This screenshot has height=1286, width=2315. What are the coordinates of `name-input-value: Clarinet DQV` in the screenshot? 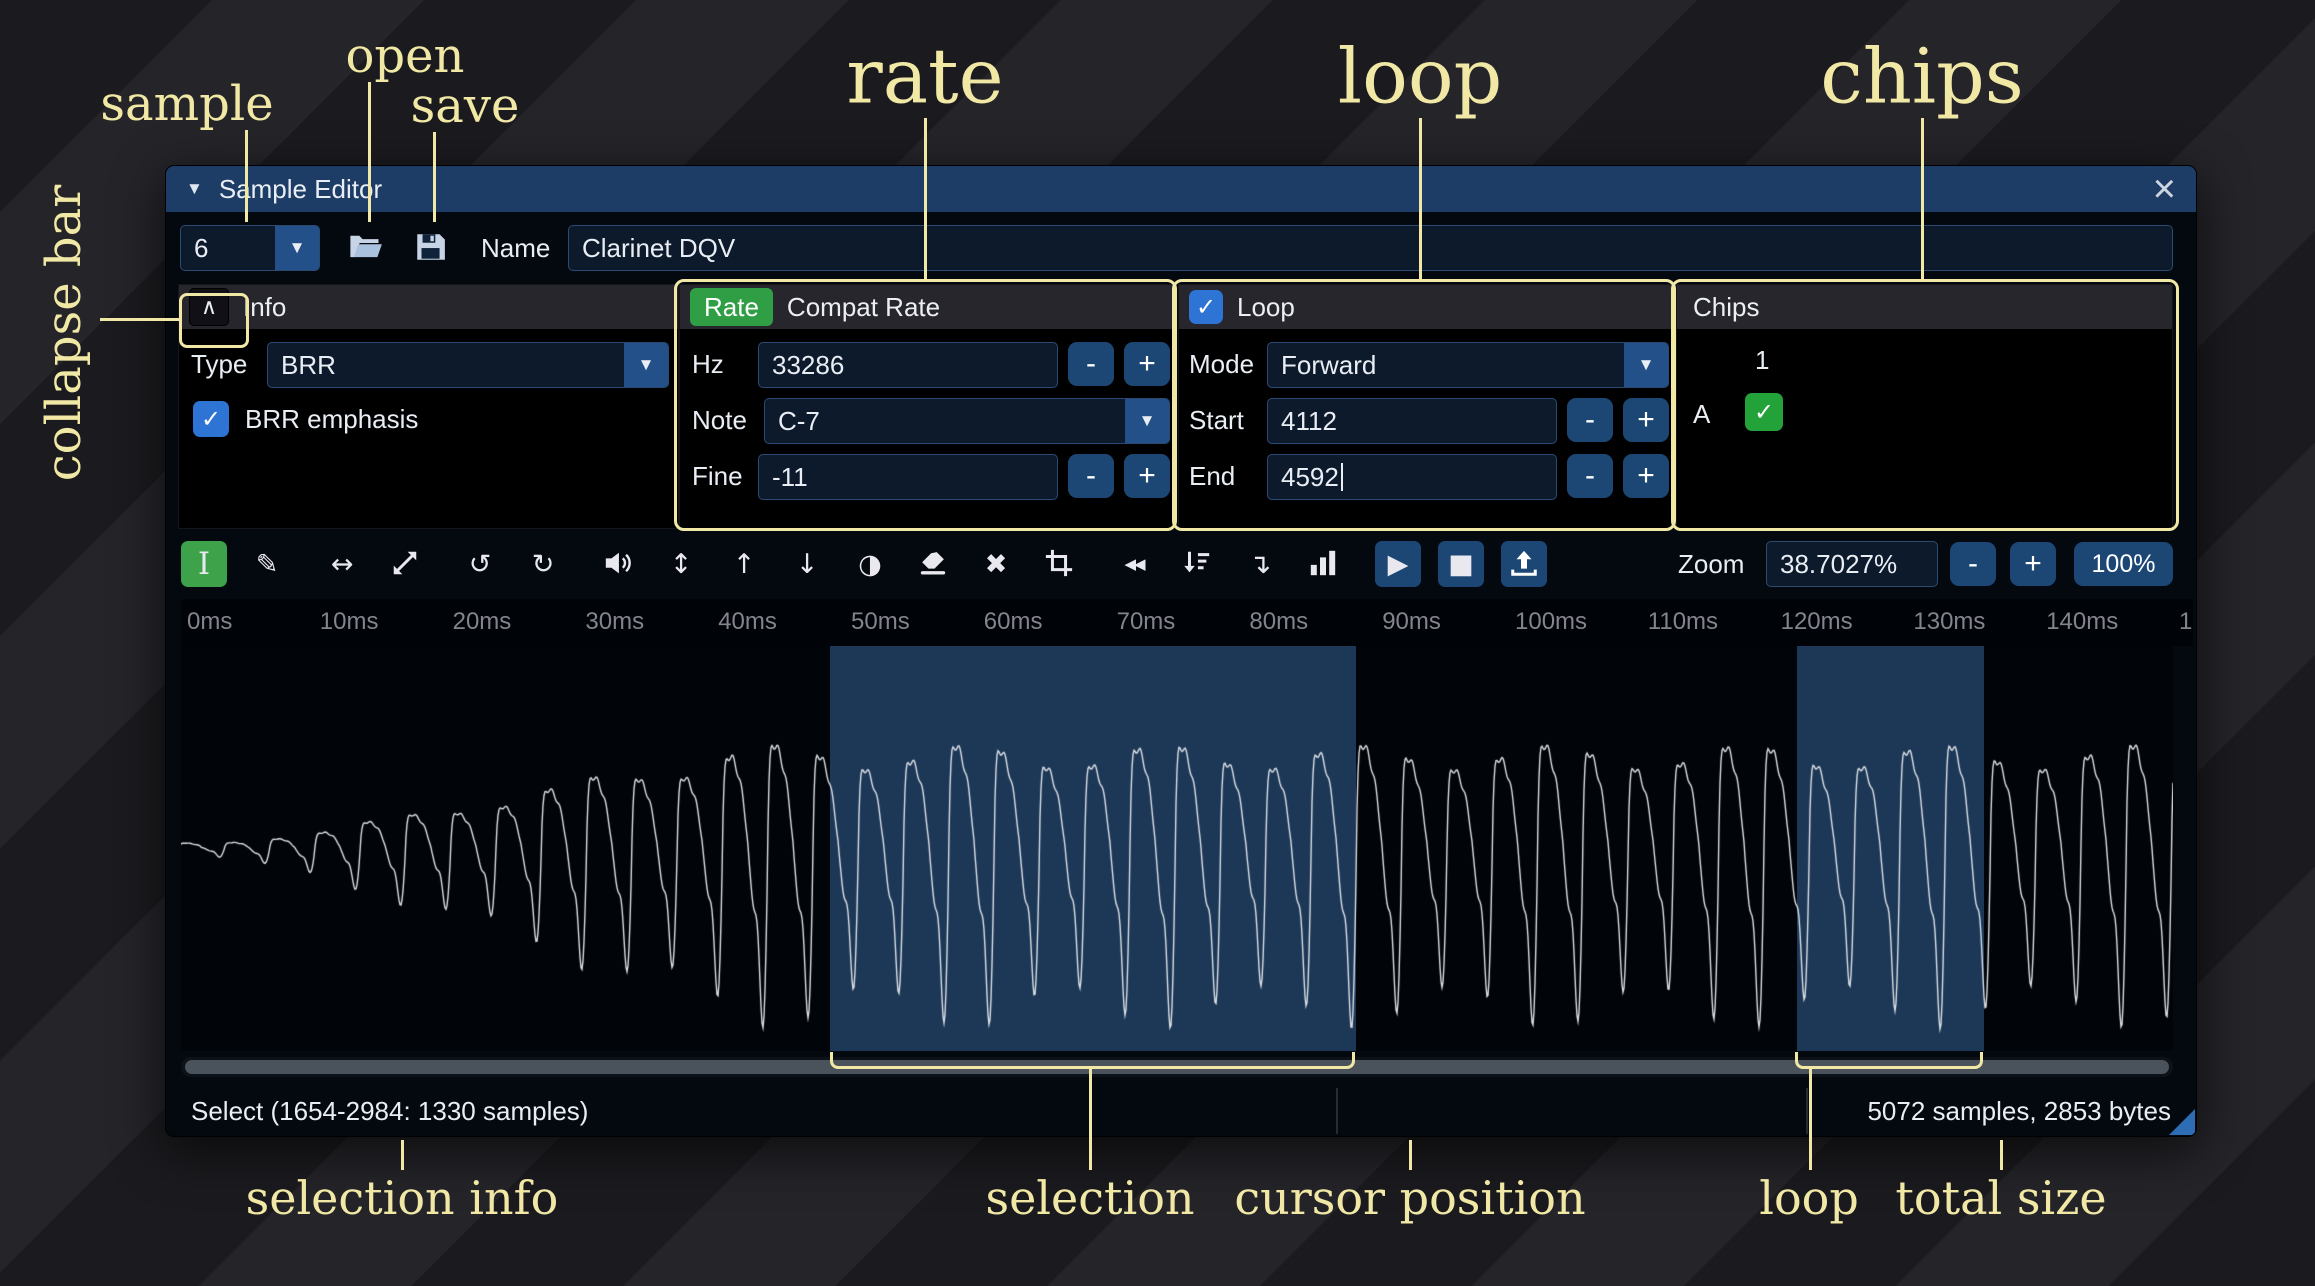 It's located at (659, 247).